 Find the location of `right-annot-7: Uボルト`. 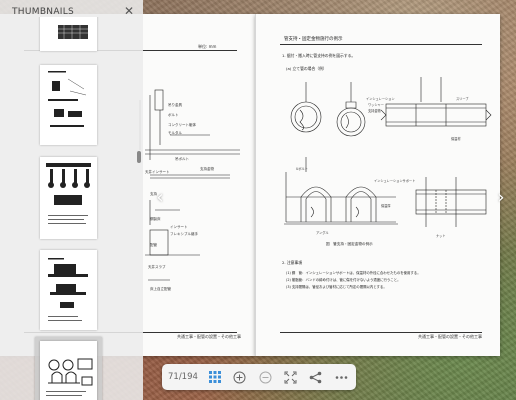

right-annot-7: Uボルト is located at coordinates (302, 168).